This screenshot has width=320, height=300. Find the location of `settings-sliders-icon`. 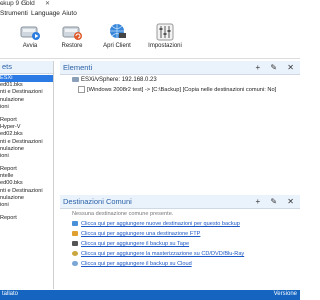

settings-sliders-icon is located at coordinates (165, 32).